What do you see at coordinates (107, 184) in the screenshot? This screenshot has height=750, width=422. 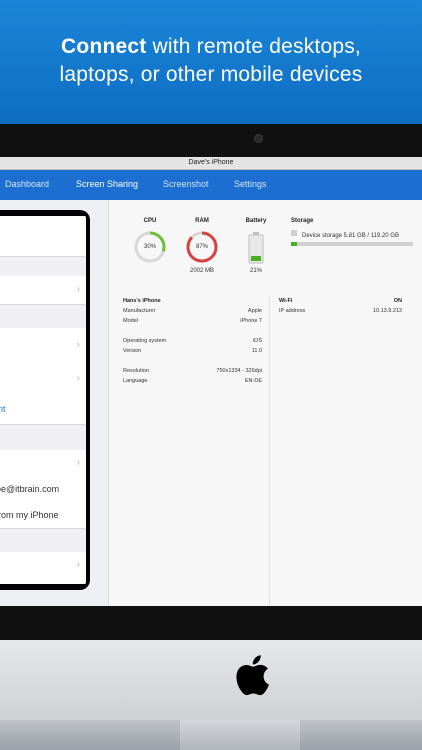 I see `tab-screen-sharing: Screen Sharing` at bounding box center [107, 184].